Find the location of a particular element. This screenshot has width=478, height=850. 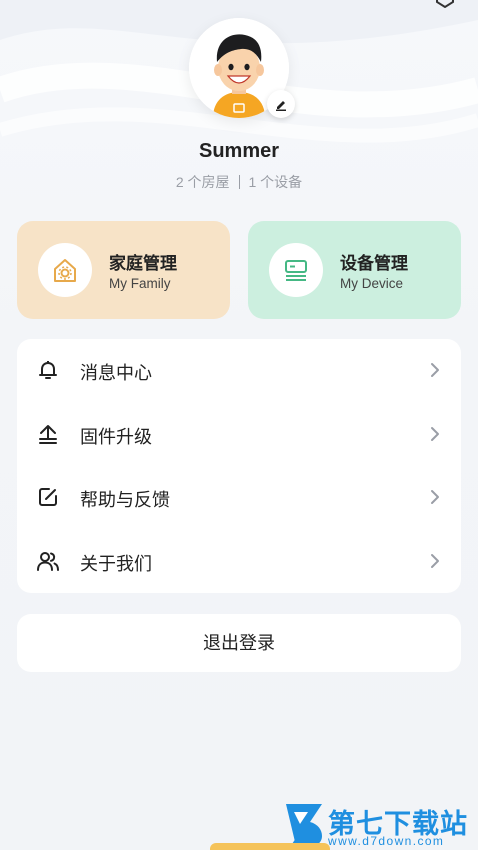

logout-button: 退出登录 is located at coordinates (239, 643).